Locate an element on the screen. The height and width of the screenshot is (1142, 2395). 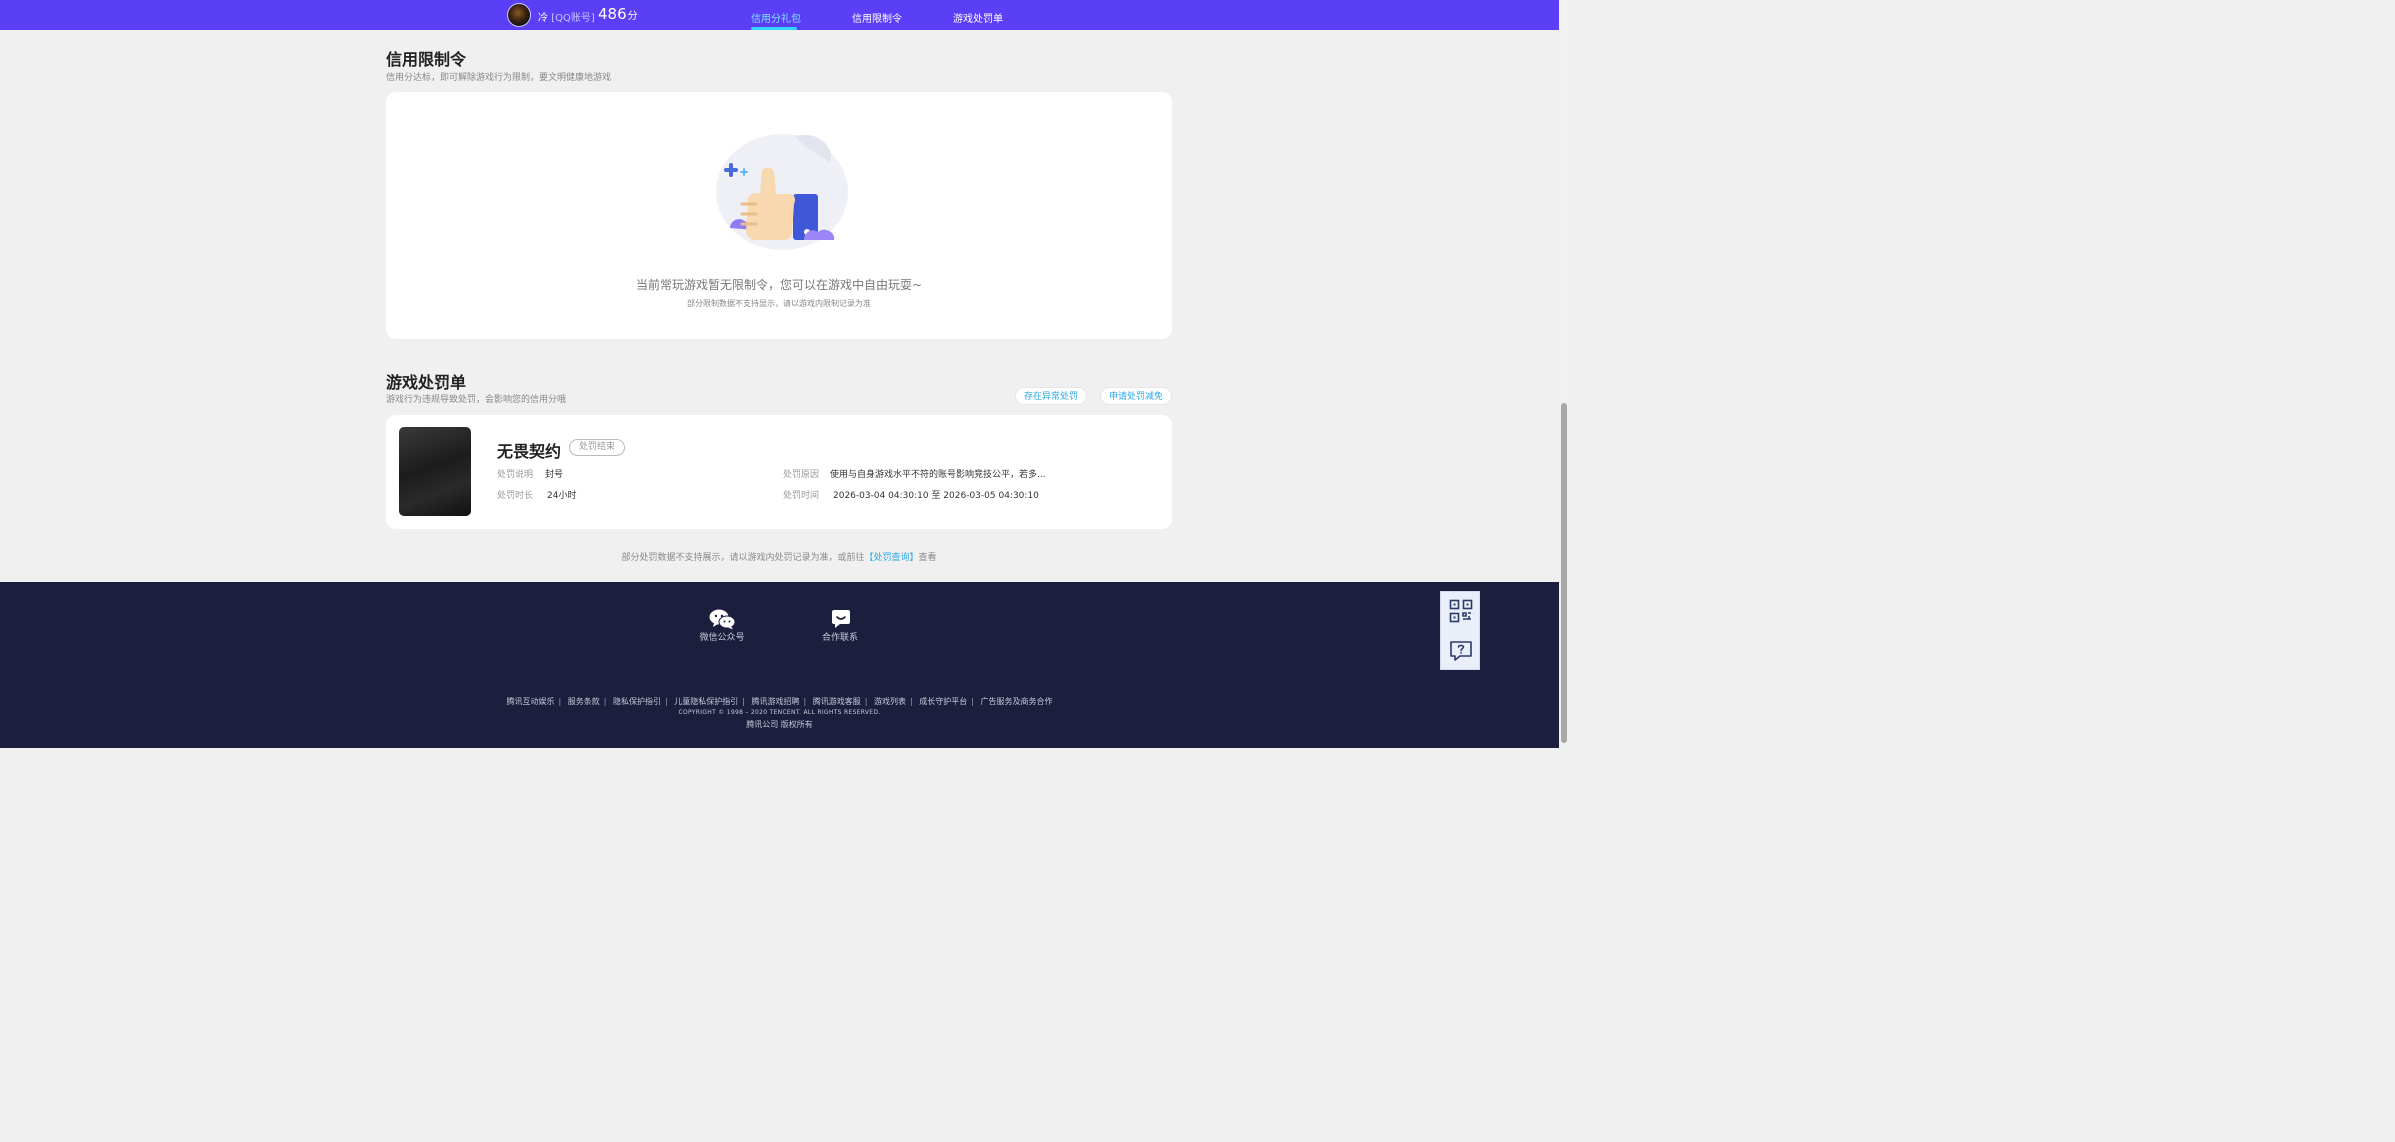
penalty-note-text: 部分处罚数据不支持展示，请以游戏内处罚记录为准，或前往 is located at coordinates (743, 558).